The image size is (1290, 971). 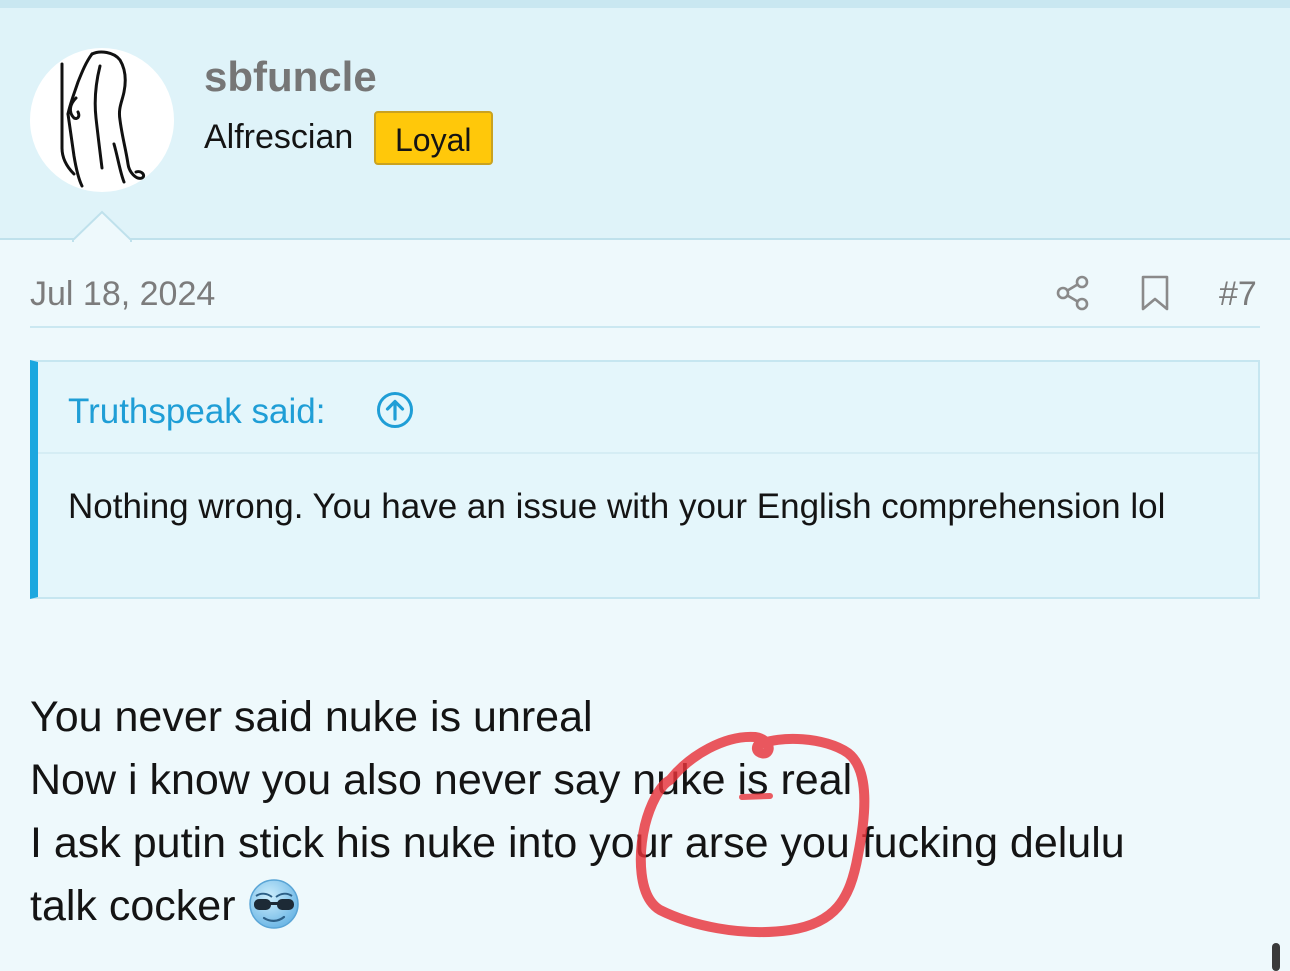 I want to click on top-border, so click(x=645, y=4).